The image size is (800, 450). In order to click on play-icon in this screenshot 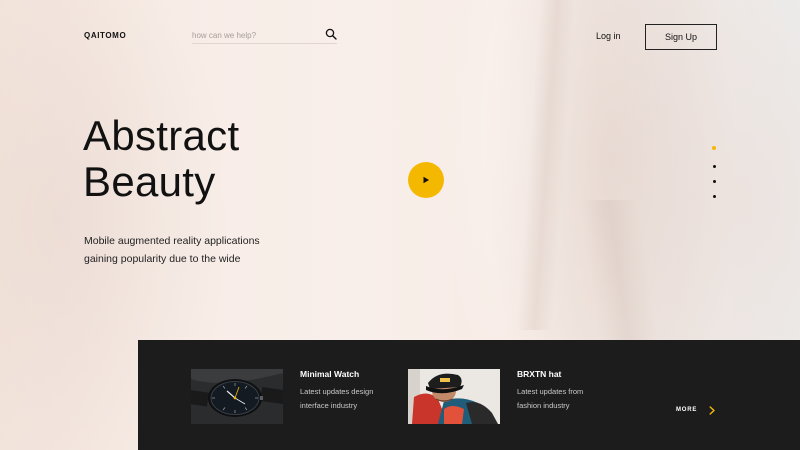, I will do `click(426, 180)`.